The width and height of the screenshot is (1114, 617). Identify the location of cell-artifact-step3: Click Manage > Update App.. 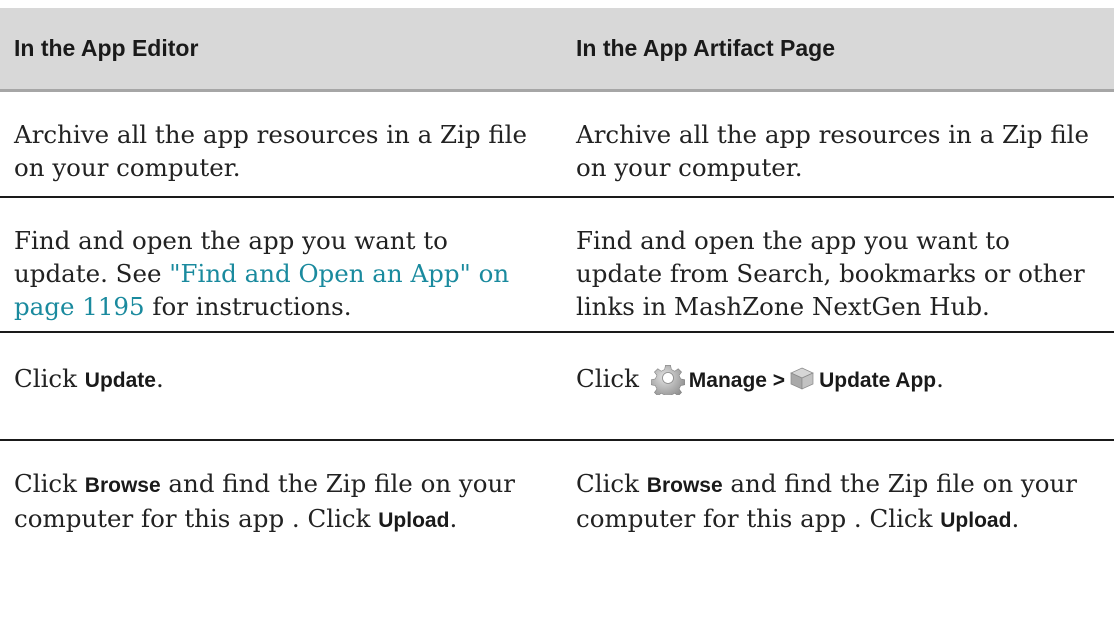
(845, 386).